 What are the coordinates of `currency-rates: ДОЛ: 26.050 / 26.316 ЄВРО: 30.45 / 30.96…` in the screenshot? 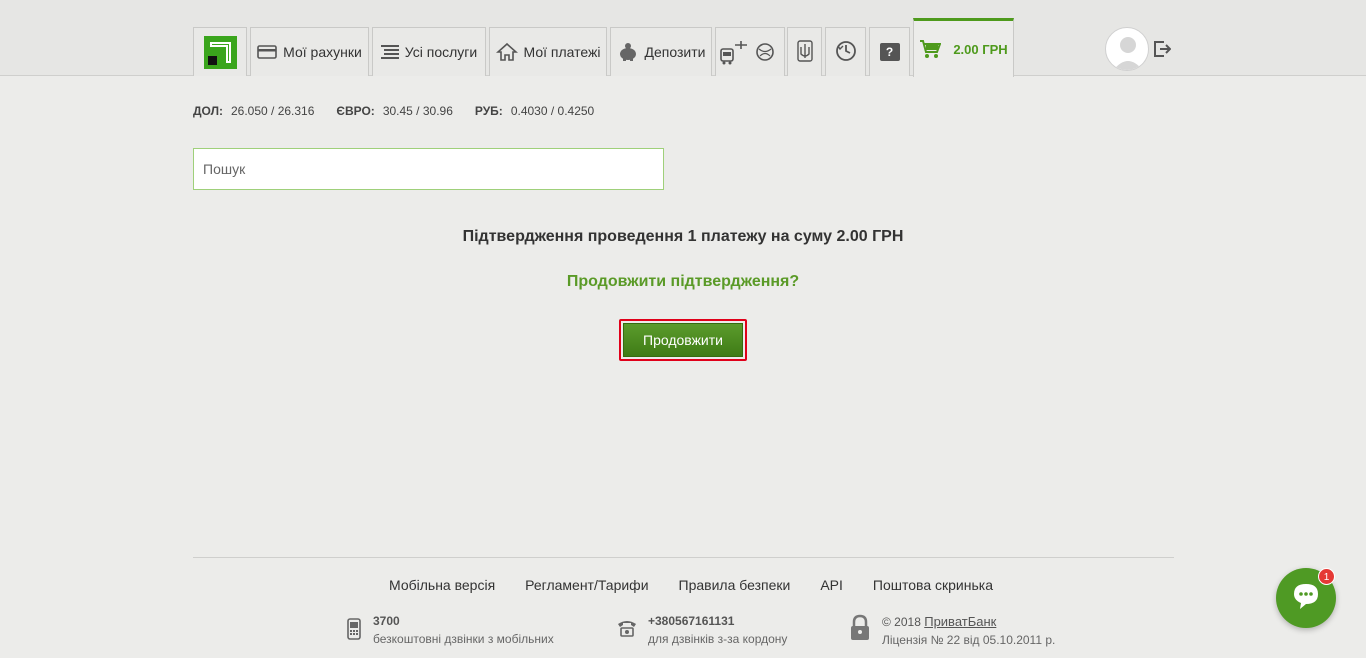 It's located at (404, 111).